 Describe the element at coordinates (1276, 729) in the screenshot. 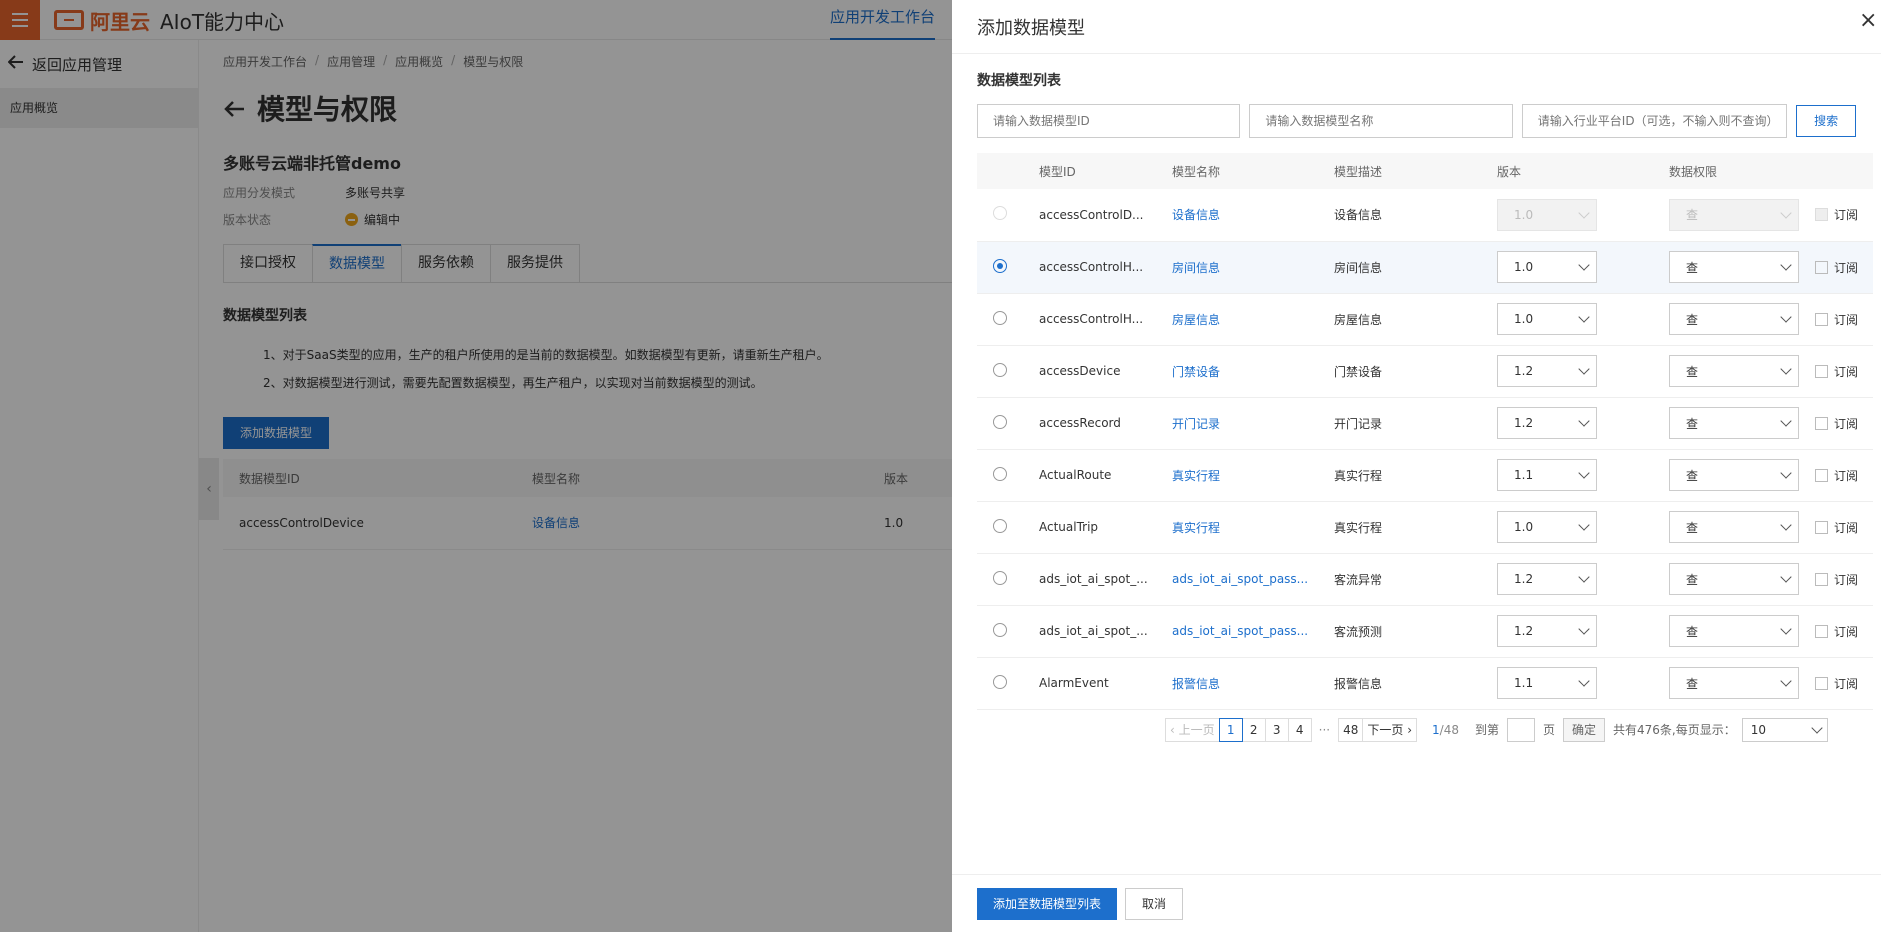

I see `page-button: 3` at that location.